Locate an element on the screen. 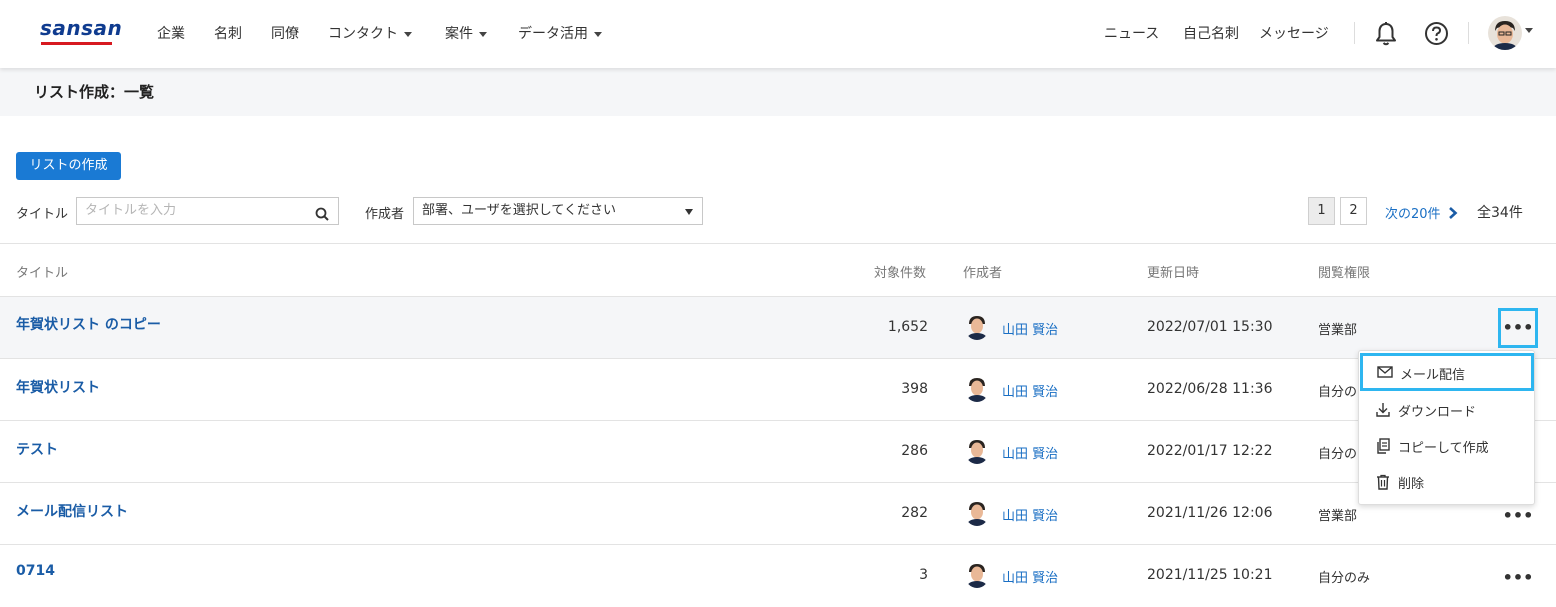  page-title: リスト作成：一覧 is located at coordinates (94, 92).